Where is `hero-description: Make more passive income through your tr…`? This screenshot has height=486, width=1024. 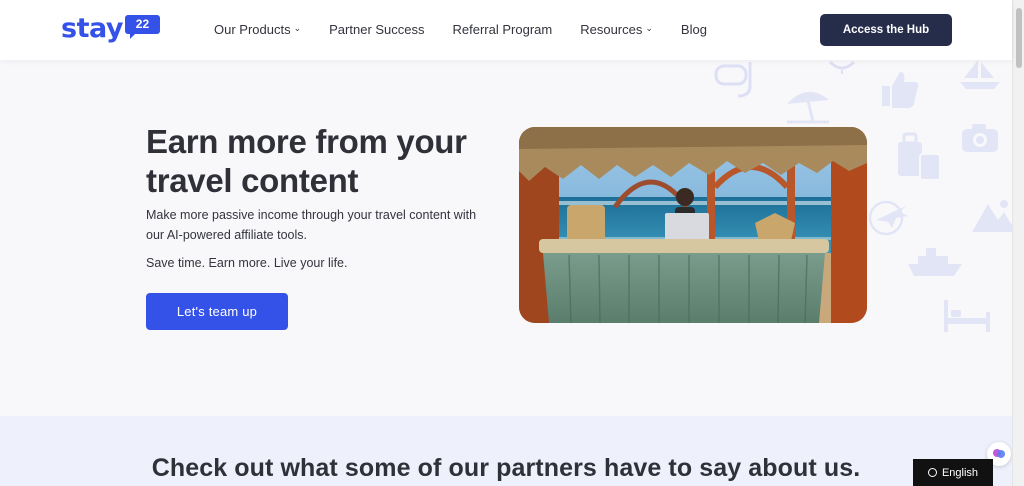 hero-description: Make more passive income through your tr… is located at coordinates (311, 225).